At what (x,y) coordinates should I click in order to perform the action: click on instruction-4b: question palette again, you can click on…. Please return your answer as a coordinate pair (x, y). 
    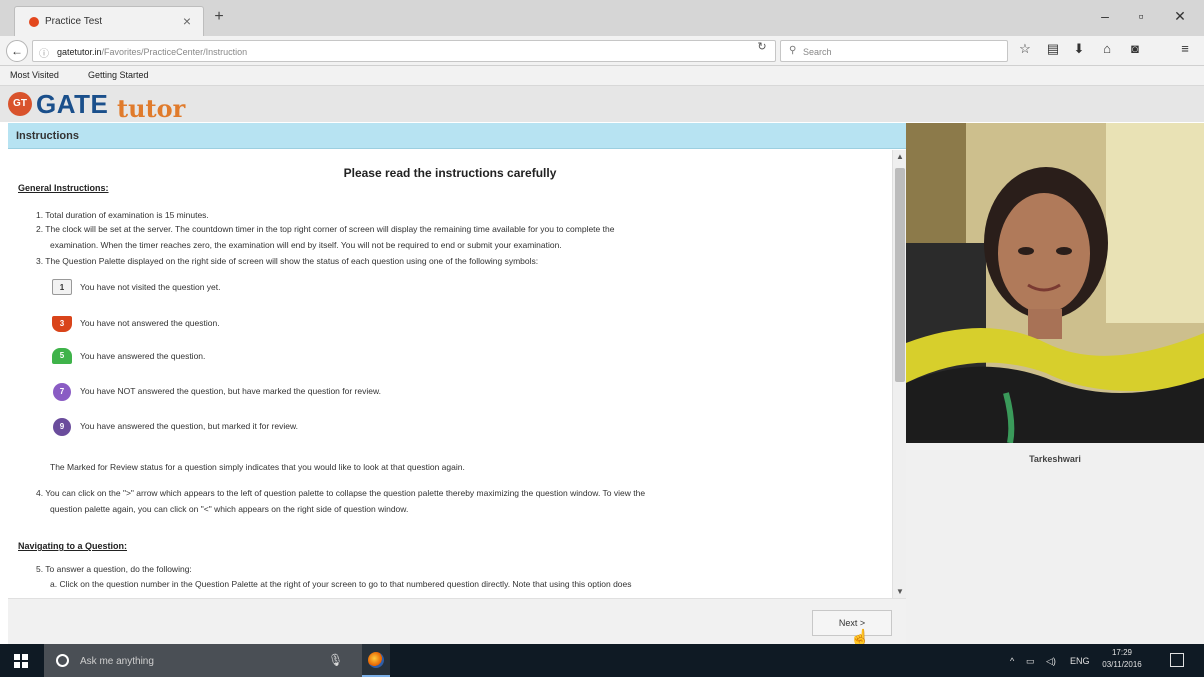
    Looking at the image, I should click on (229, 509).